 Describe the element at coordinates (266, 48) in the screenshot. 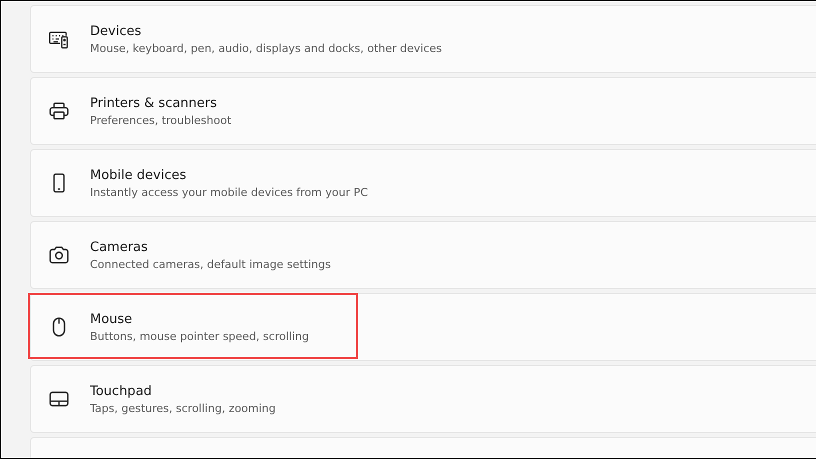

I see `item-description: Mouse, keyboard, pen, audio, displays and docks, other devices` at that location.